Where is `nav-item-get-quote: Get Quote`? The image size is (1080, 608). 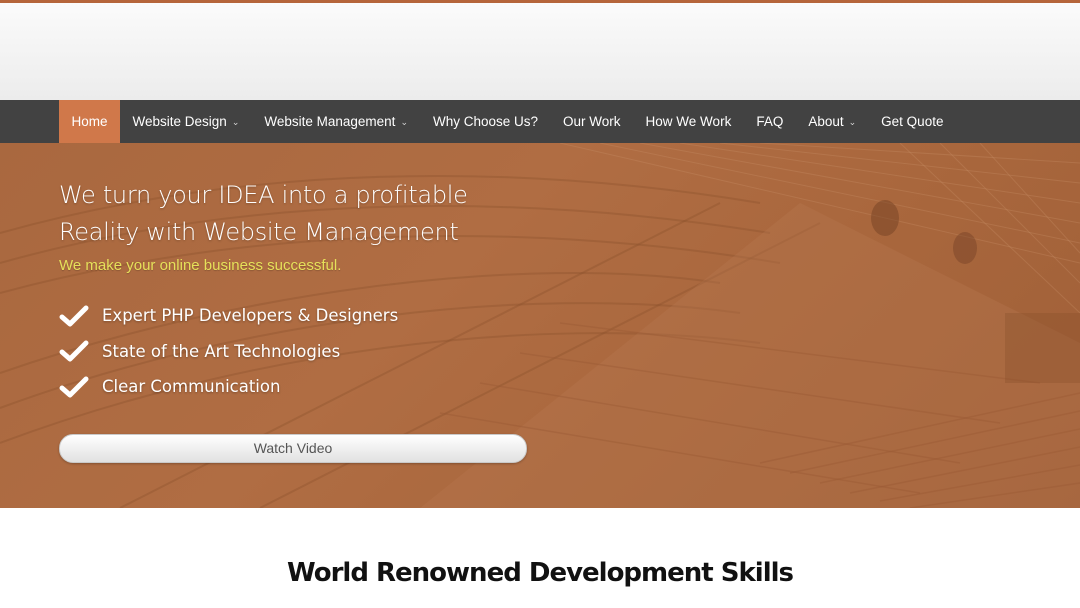
nav-item-get-quote: Get Quote is located at coordinates (912, 121).